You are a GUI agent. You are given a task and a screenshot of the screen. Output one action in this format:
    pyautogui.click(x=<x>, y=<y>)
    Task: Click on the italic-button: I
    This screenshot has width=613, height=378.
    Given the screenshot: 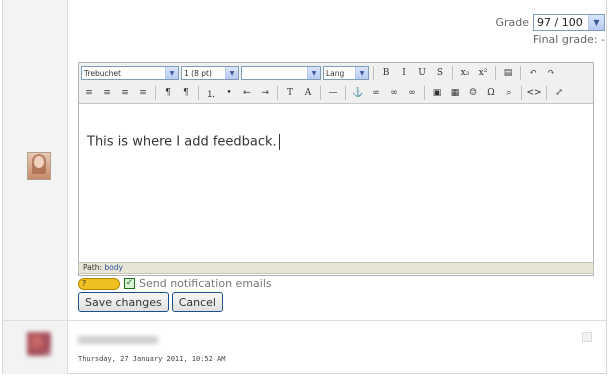 What is the action you would take?
    pyautogui.click(x=404, y=73)
    